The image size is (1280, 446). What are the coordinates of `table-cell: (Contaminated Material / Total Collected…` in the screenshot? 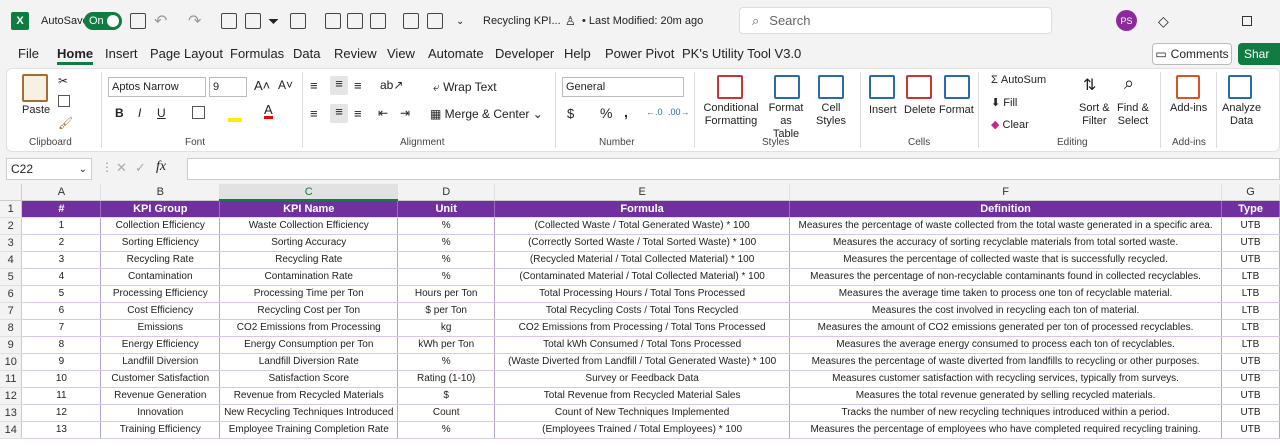 It's located at (642, 277).